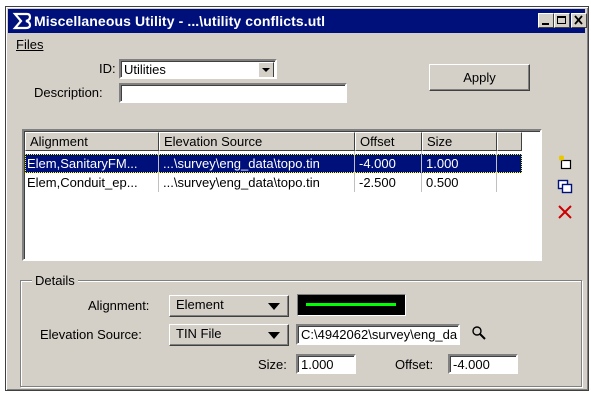 The width and height of the screenshot is (591, 396). Describe the element at coordinates (509, 141) in the screenshot. I see `column-header-filler` at that location.